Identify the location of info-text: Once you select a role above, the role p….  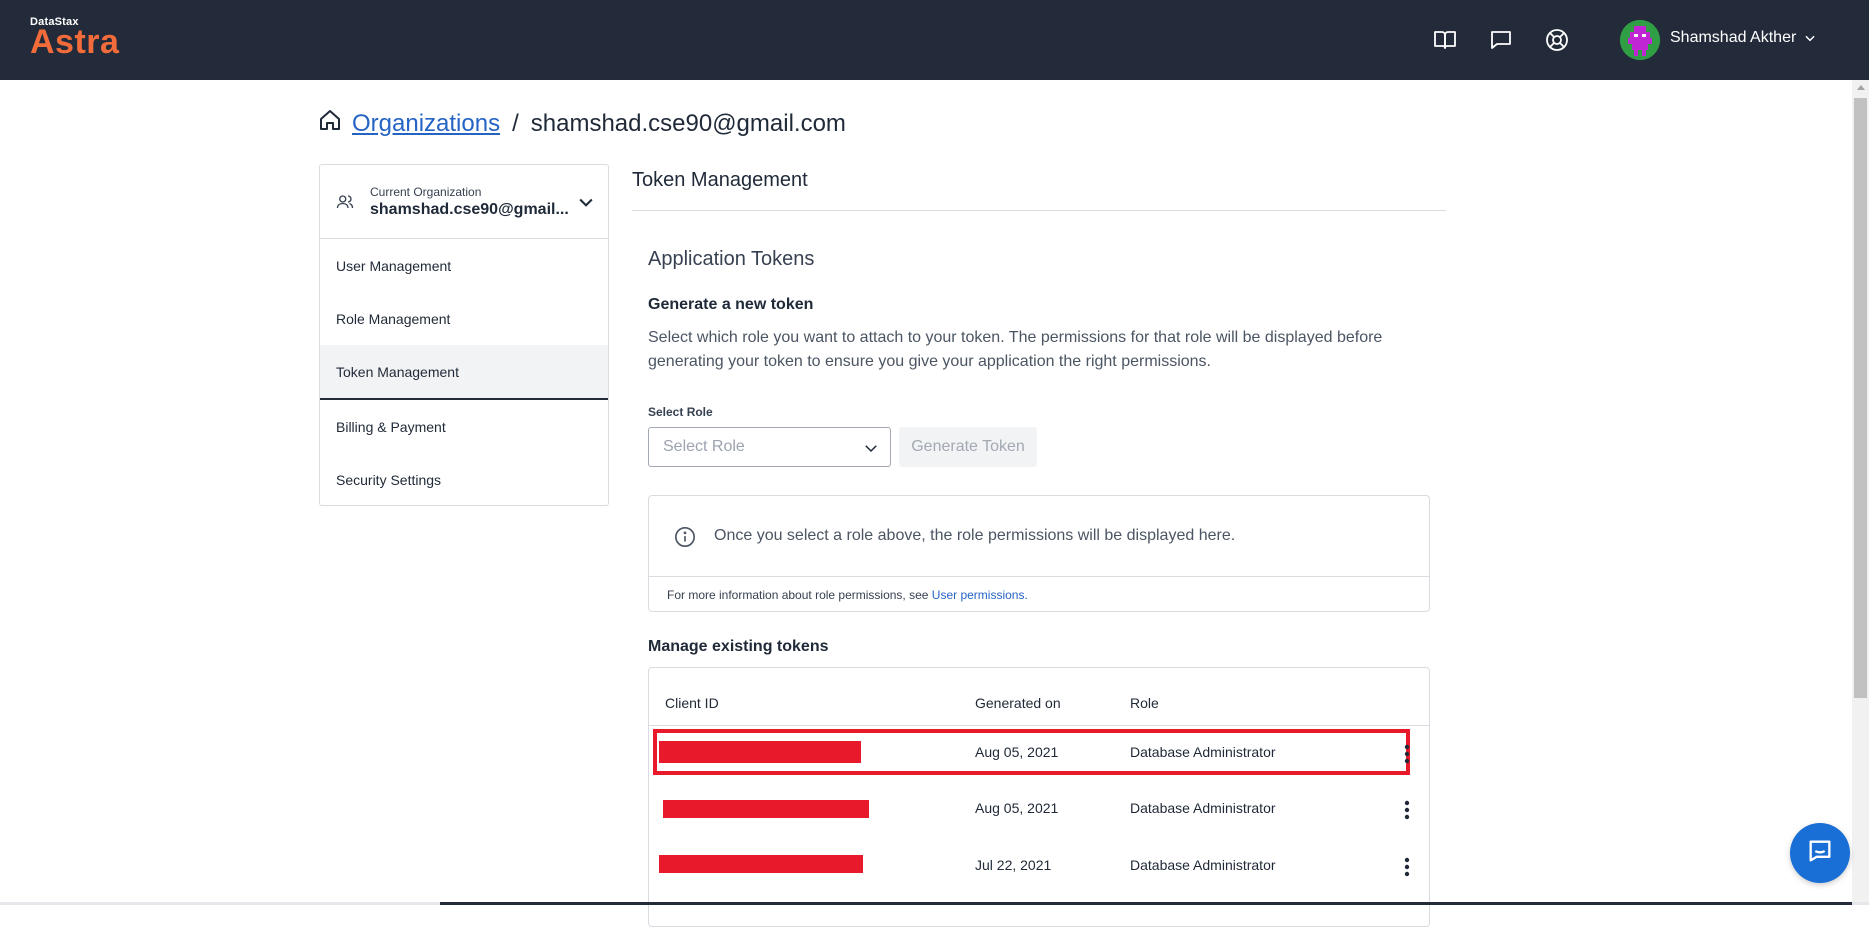
(975, 535).